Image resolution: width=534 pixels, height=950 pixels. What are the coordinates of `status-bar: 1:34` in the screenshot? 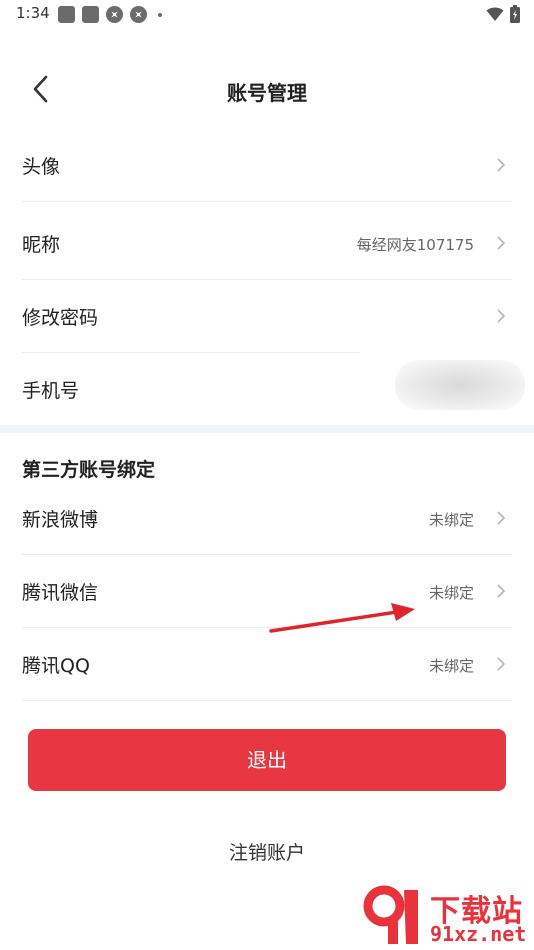 It's located at (267, 15).